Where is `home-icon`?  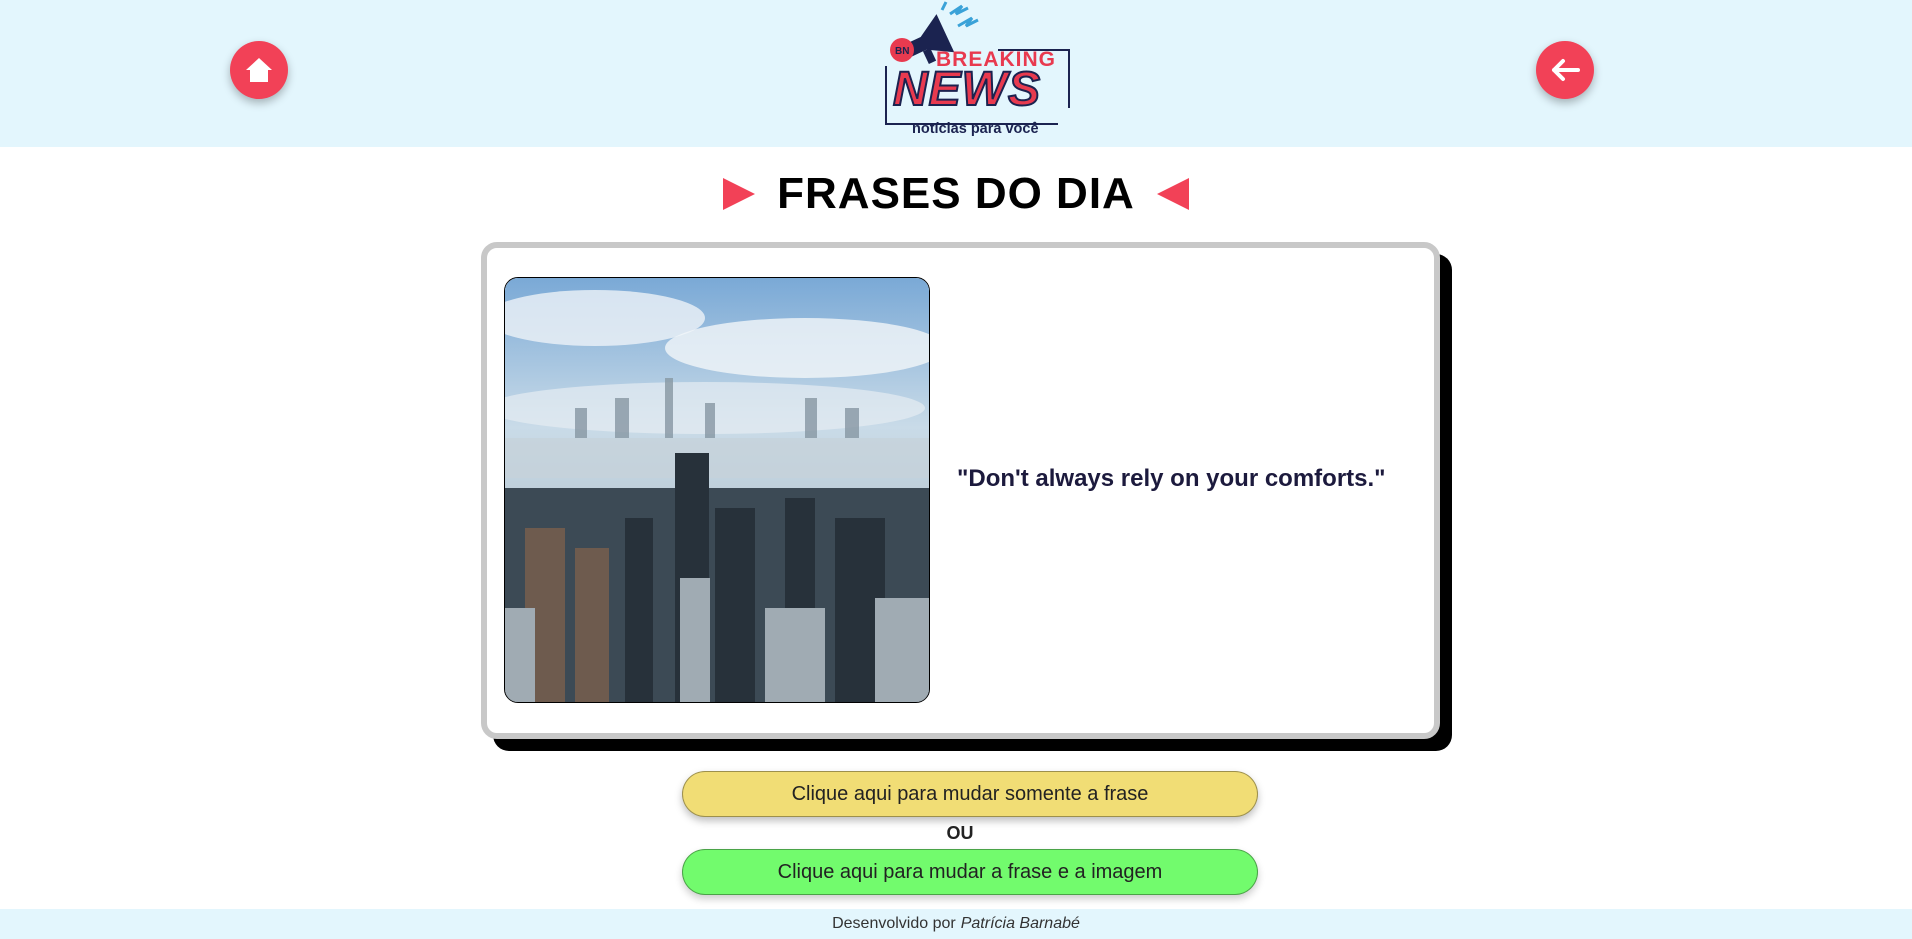
home-icon is located at coordinates (259, 70).